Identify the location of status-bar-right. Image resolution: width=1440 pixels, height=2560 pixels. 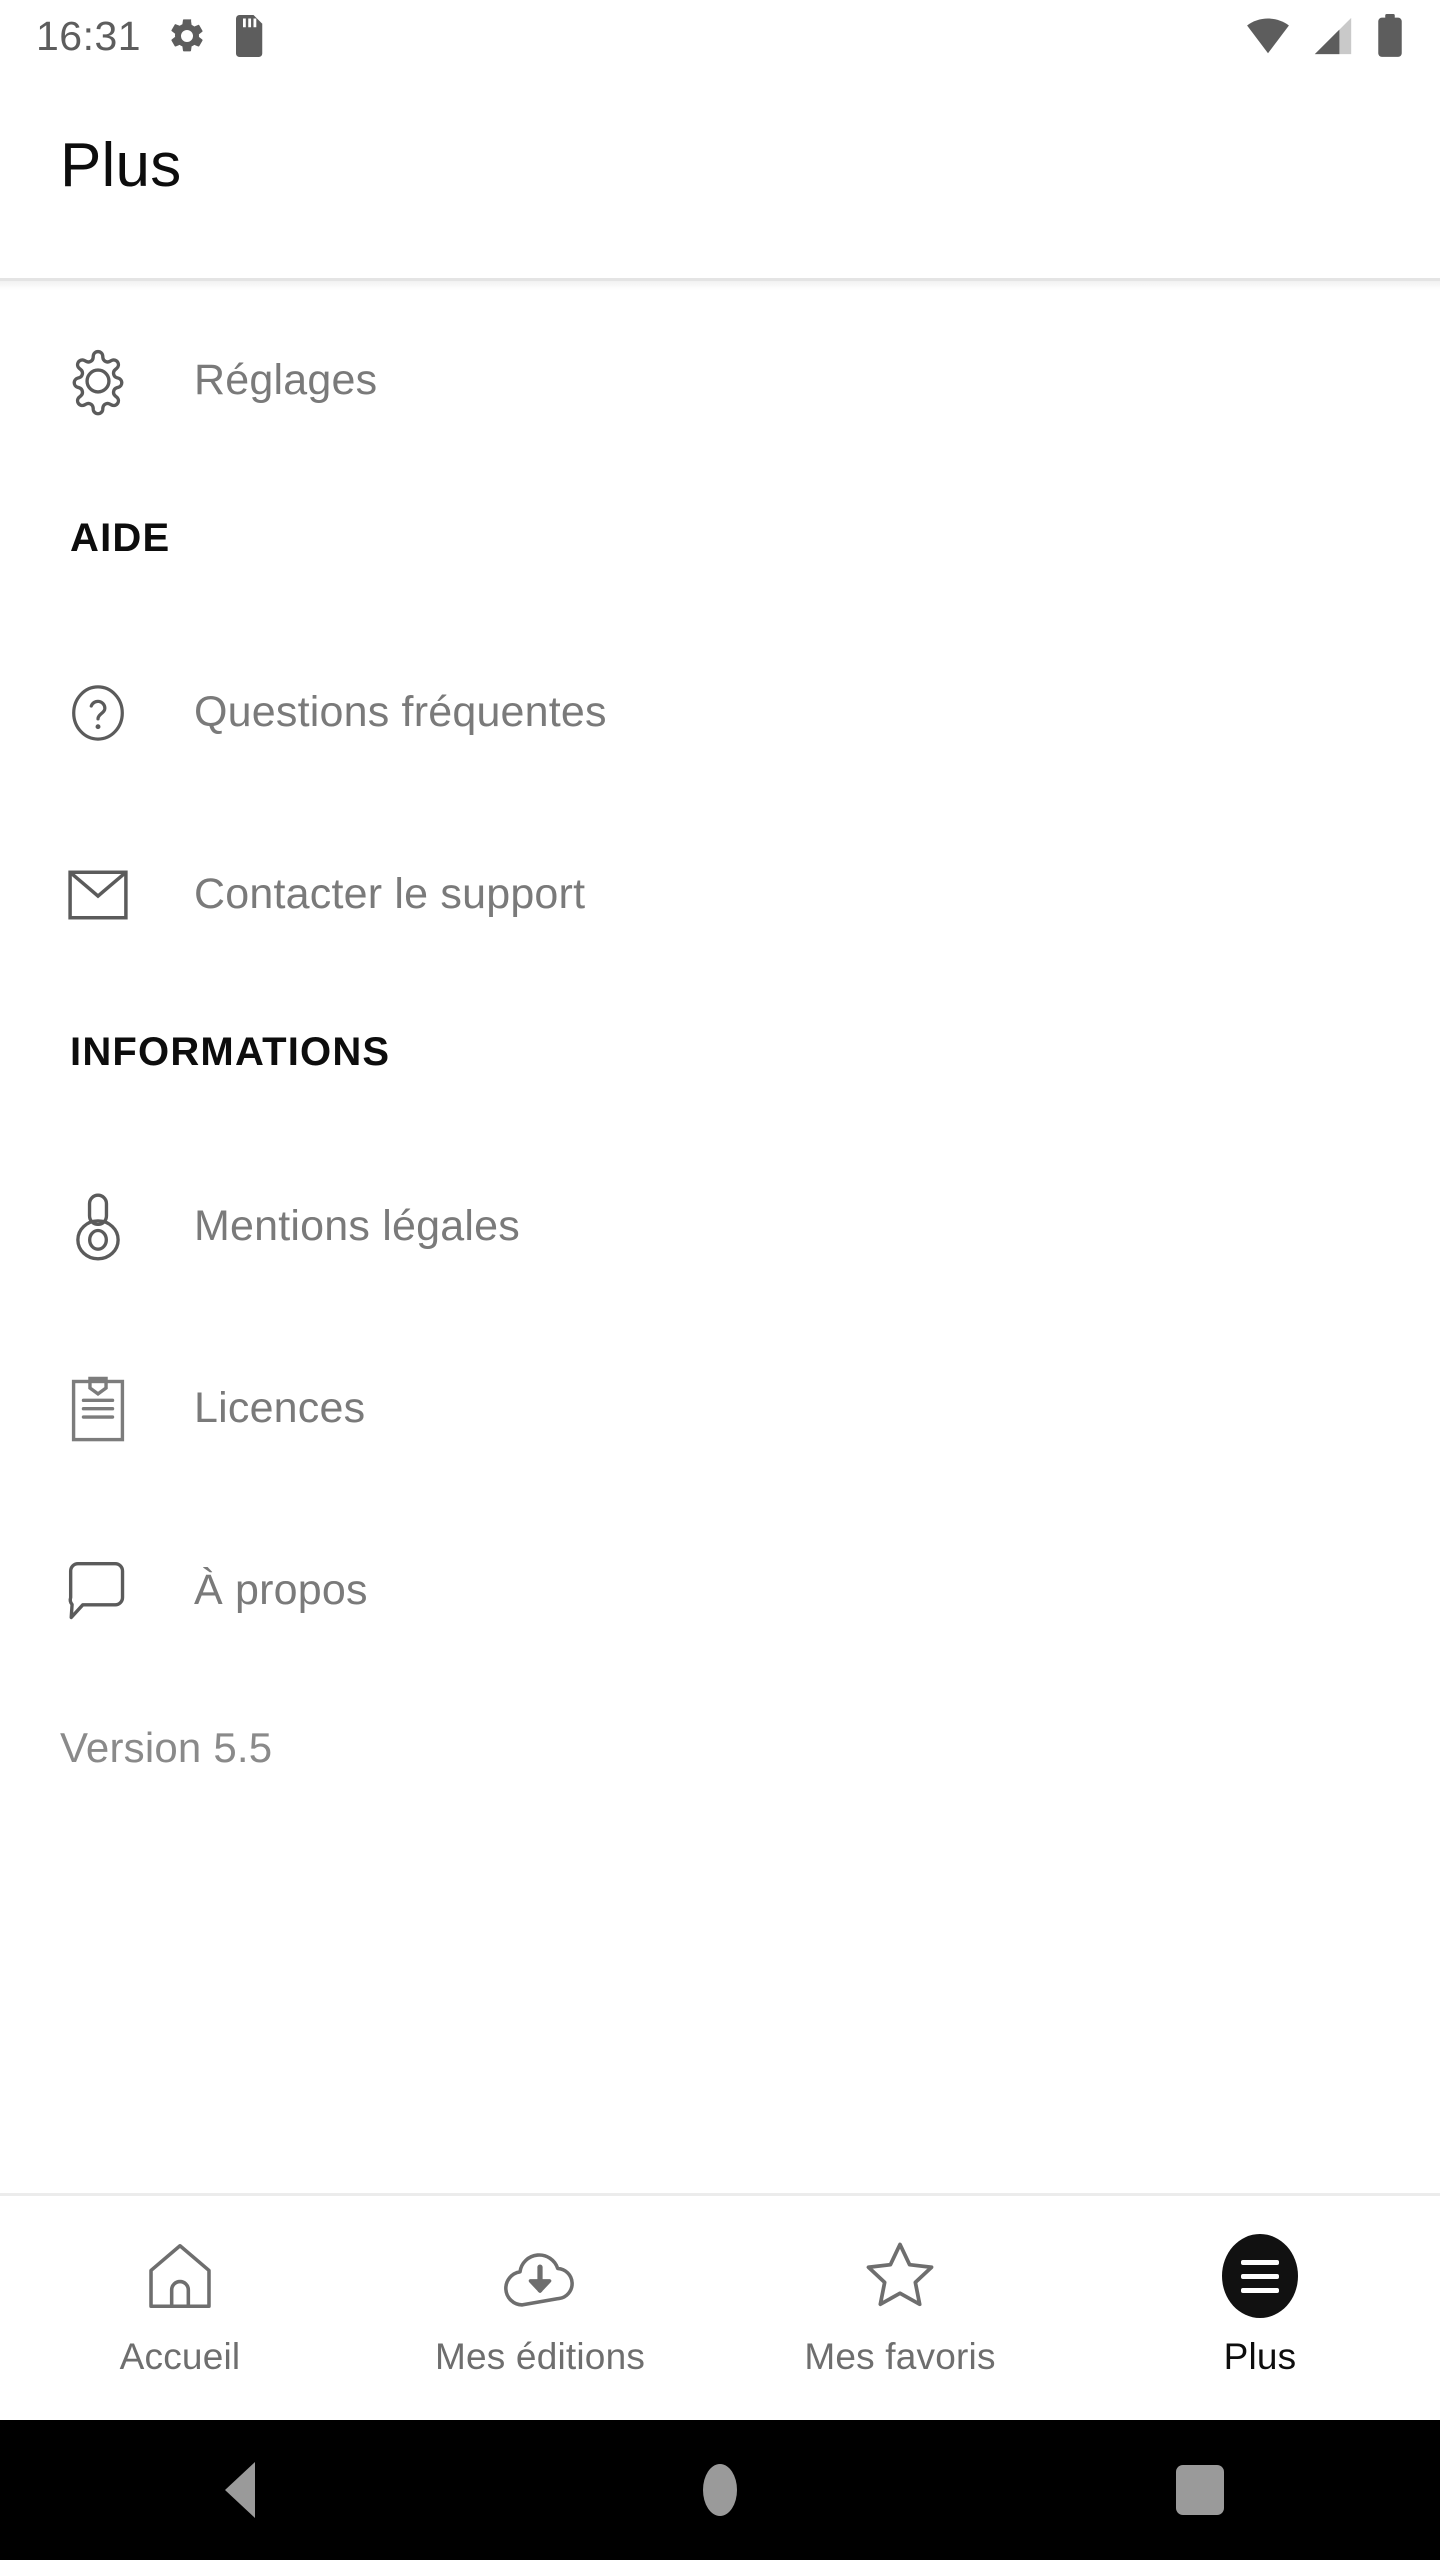
(1325, 36).